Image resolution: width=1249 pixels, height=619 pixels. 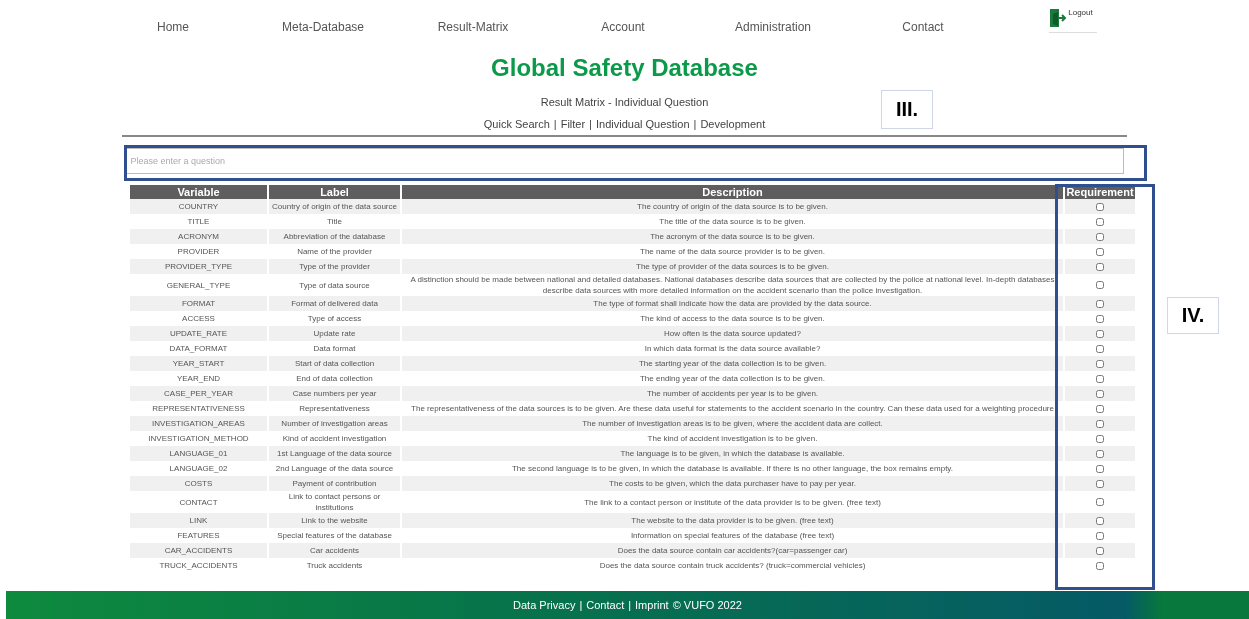 I want to click on nav-link: Administration, so click(x=773, y=27).